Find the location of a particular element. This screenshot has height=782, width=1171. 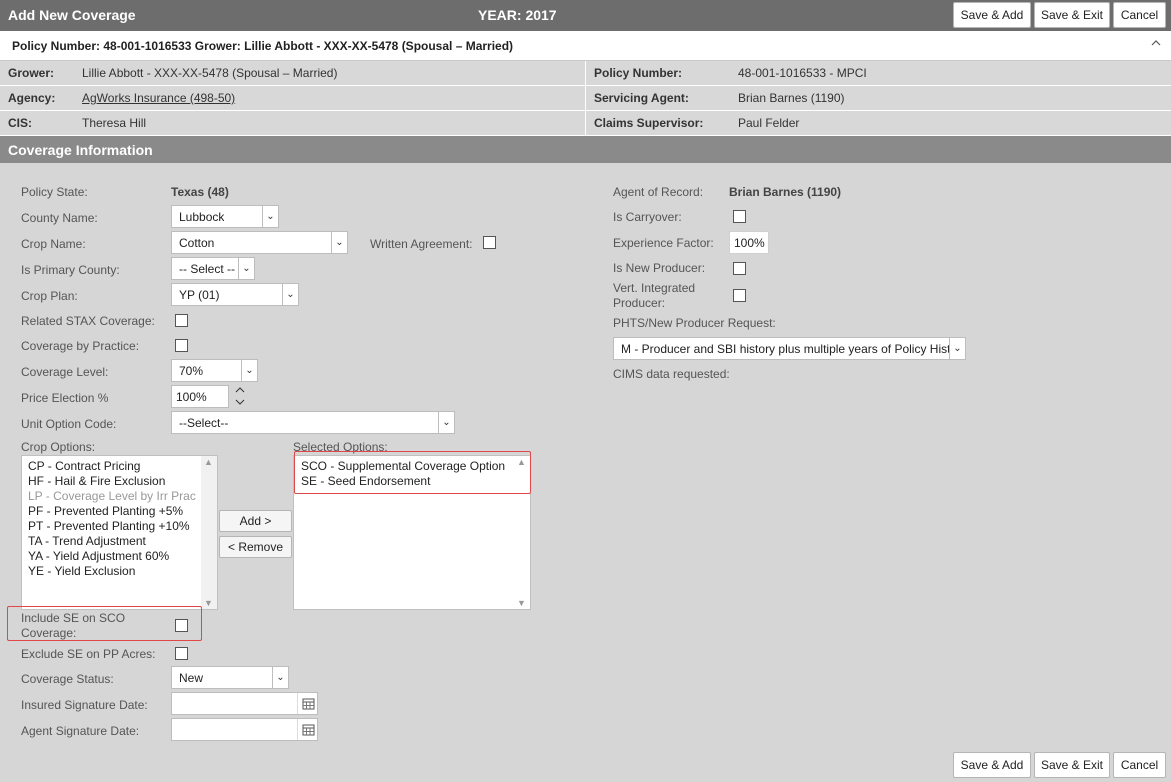

crop-plan-select: YP (01) ⌄ is located at coordinates (235, 294).